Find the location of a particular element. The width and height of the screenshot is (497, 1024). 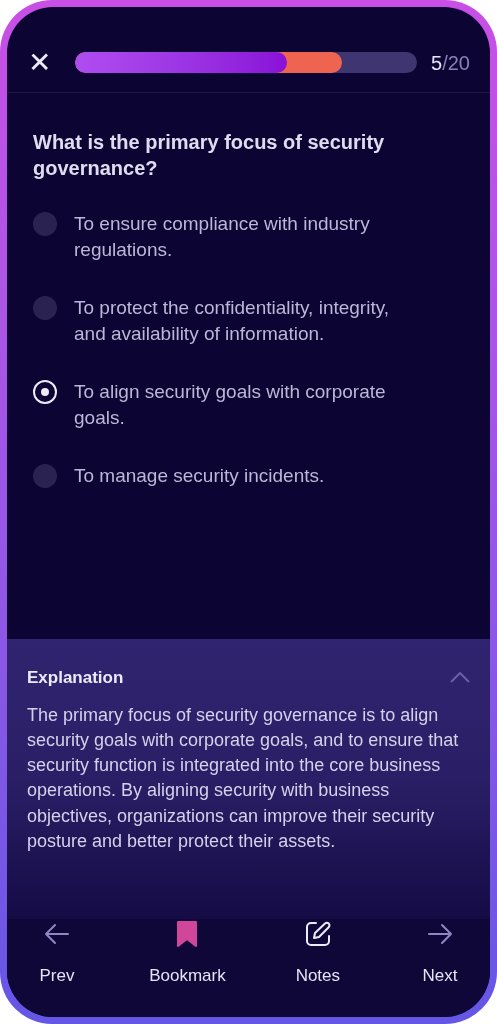

answer-option: To protect the confidentiality, integrity, and availability of information. is located at coordinates (248, 321).